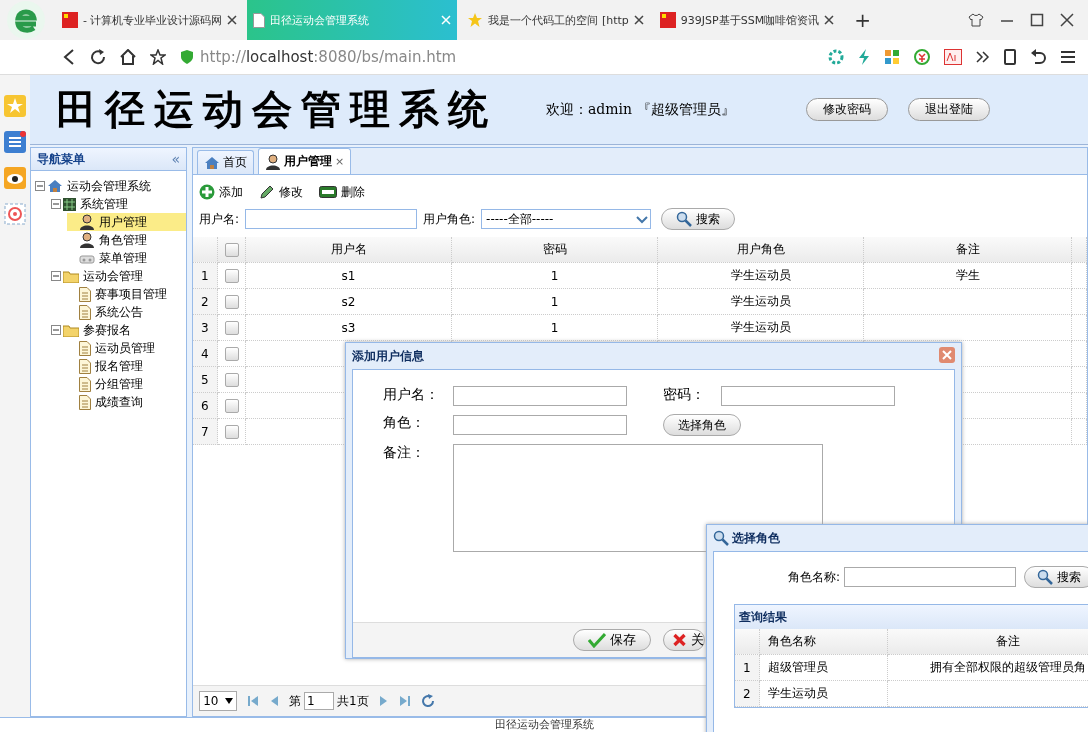 This screenshot has height=732, width=1088. What do you see at coordinates (983, 57) in the screenshot?
I see `more-icon` at bounding box center [983, 57].